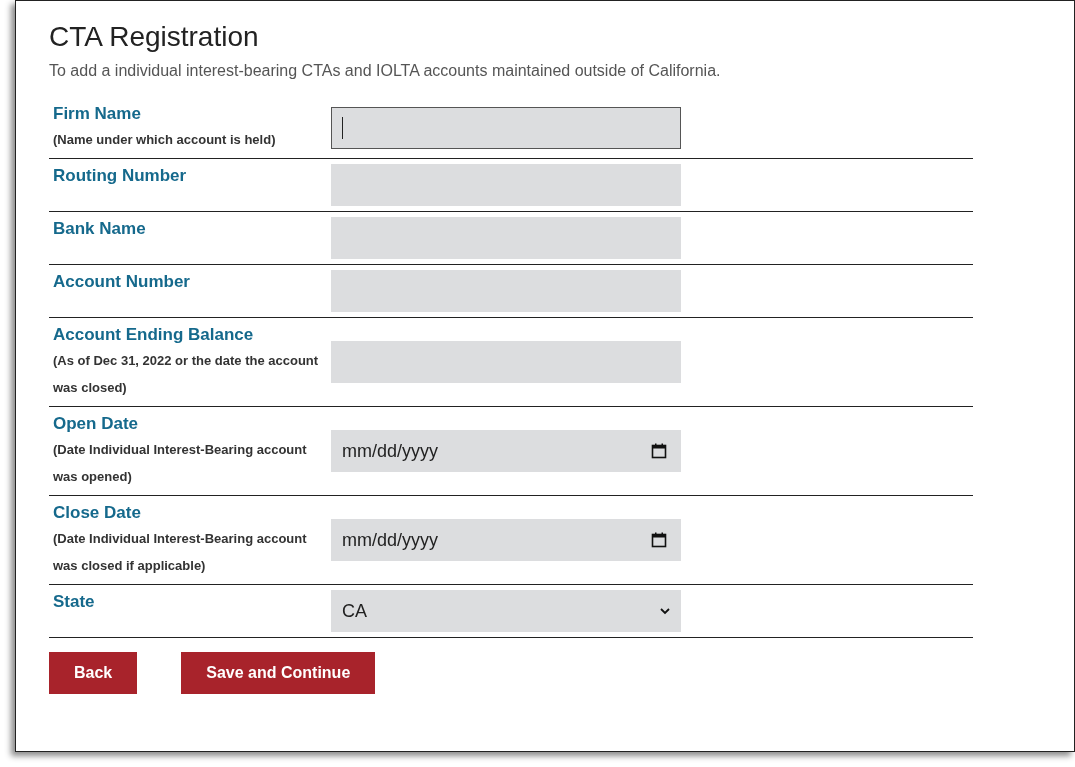 The image size is (1075, 767). I want to click on field-hint: (Name under which account is held), so click(165, 140).